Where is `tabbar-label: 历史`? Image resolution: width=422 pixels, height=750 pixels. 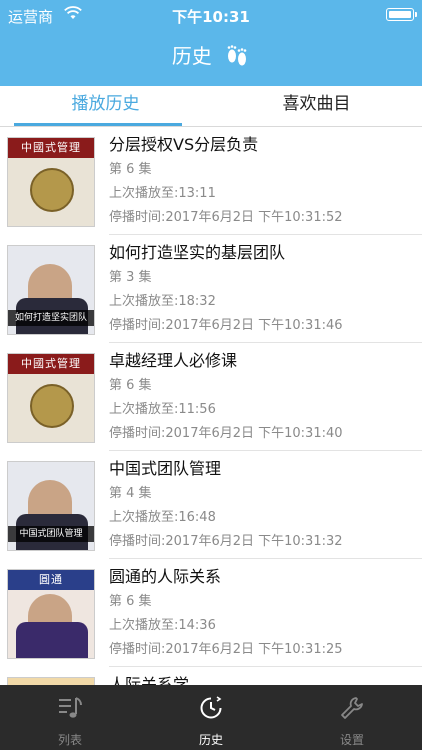
tabbar-label: 历史 is located at coordinates (210, 740).